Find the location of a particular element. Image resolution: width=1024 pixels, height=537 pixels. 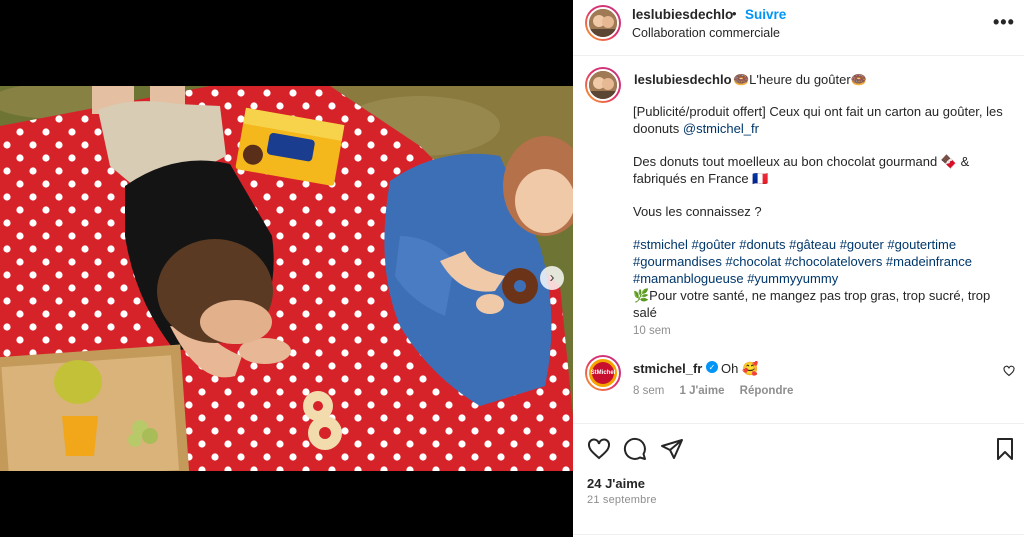

chevron-right-icon: › is located at coordinates (552, 277).